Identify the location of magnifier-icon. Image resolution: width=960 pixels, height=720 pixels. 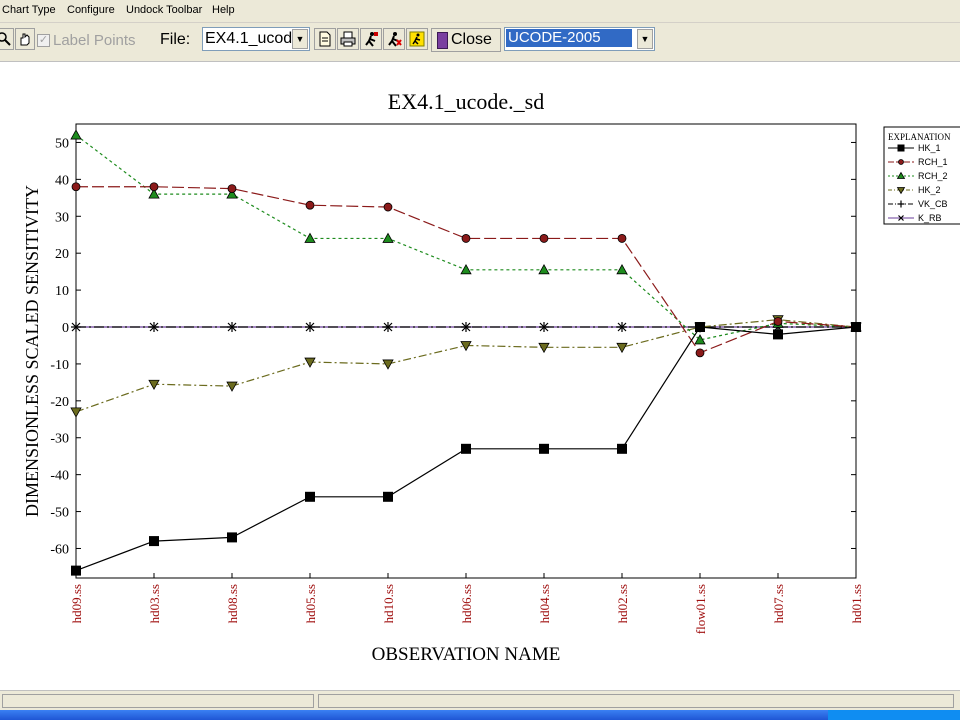
(5, 39).